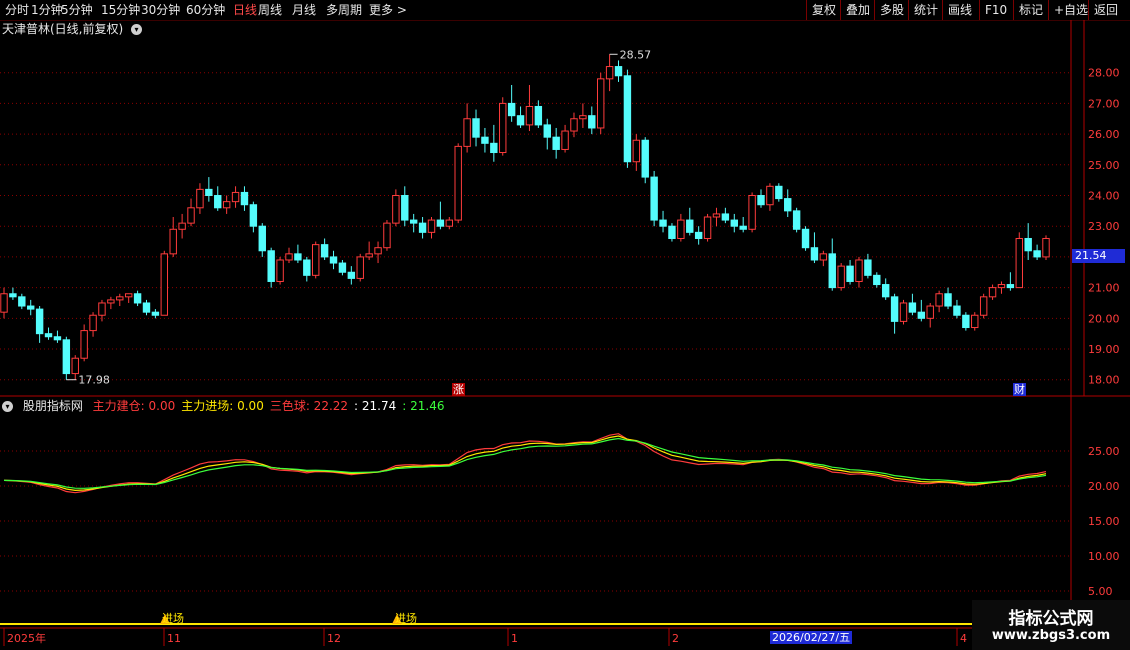 This screenshot has height=650, width=1130. What do you see at coordinates (636, 54) in the screenshot?
I see `high-label: 28.57` at bounding box center [636, 54].